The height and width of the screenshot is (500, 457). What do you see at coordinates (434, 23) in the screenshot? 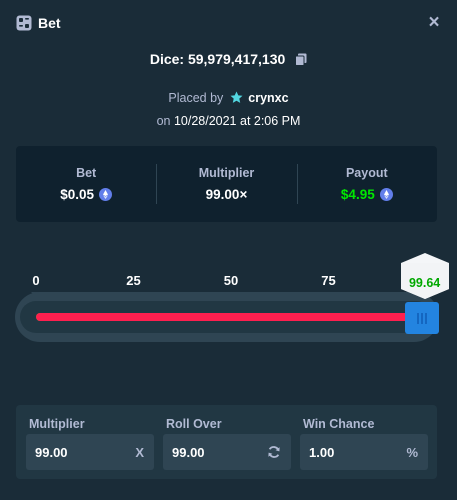
I see `close-button: ×` at bounding box center [434, 23].